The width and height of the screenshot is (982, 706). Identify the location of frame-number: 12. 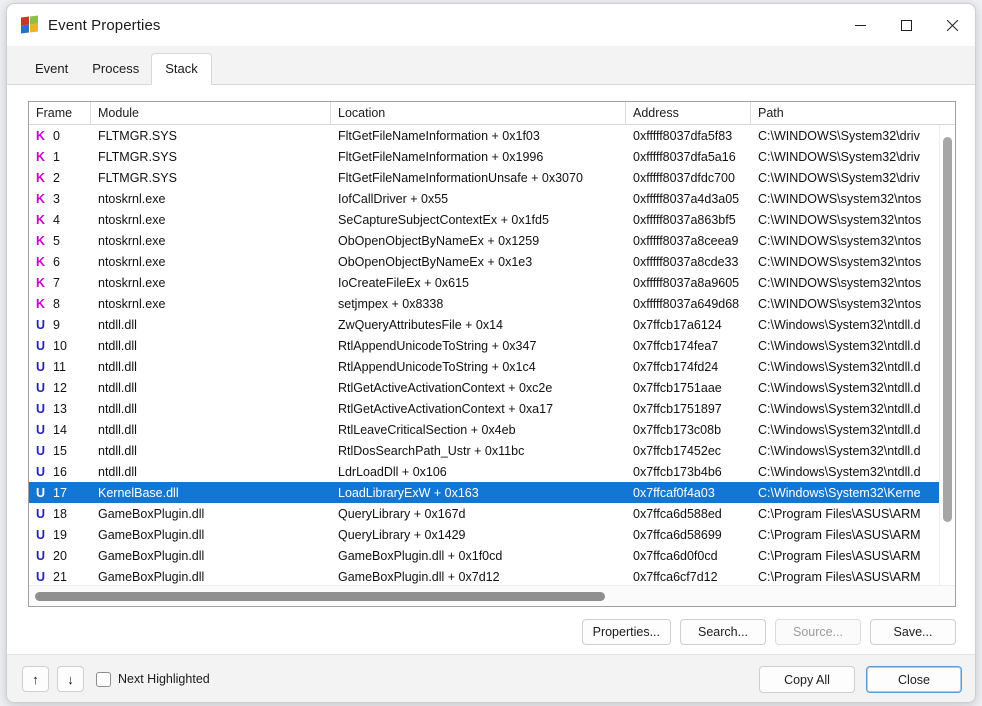
(60, 387).